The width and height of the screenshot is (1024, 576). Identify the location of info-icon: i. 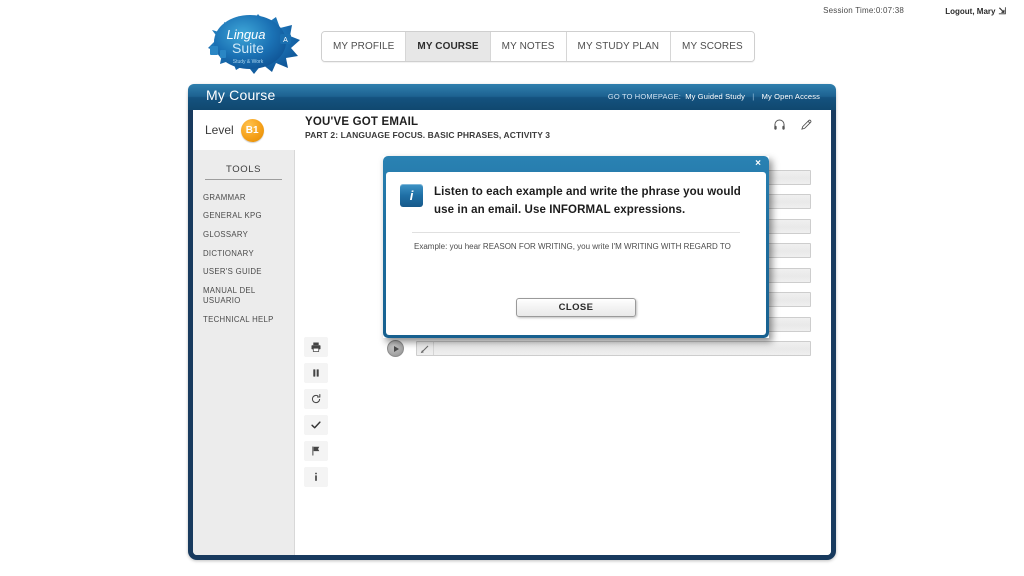
(411, 195).